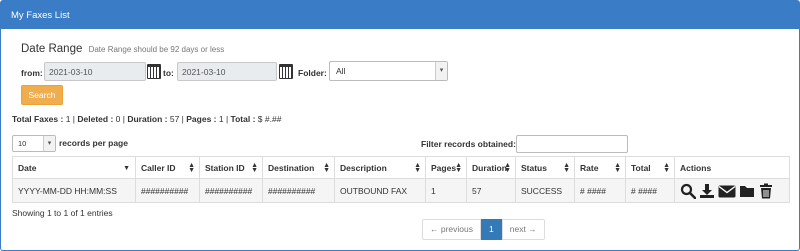  Describe the element at coordinates (34, 143) in the screenshot. I see `records-per-page-select: 10 ▾` at that location.